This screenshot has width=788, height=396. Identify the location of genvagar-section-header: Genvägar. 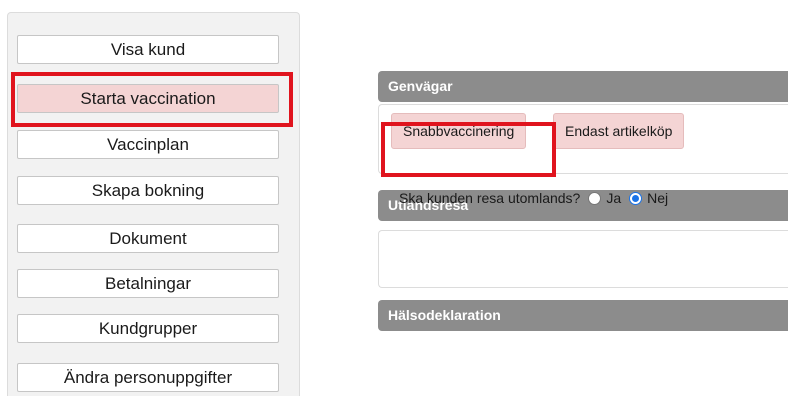
(583, 86).